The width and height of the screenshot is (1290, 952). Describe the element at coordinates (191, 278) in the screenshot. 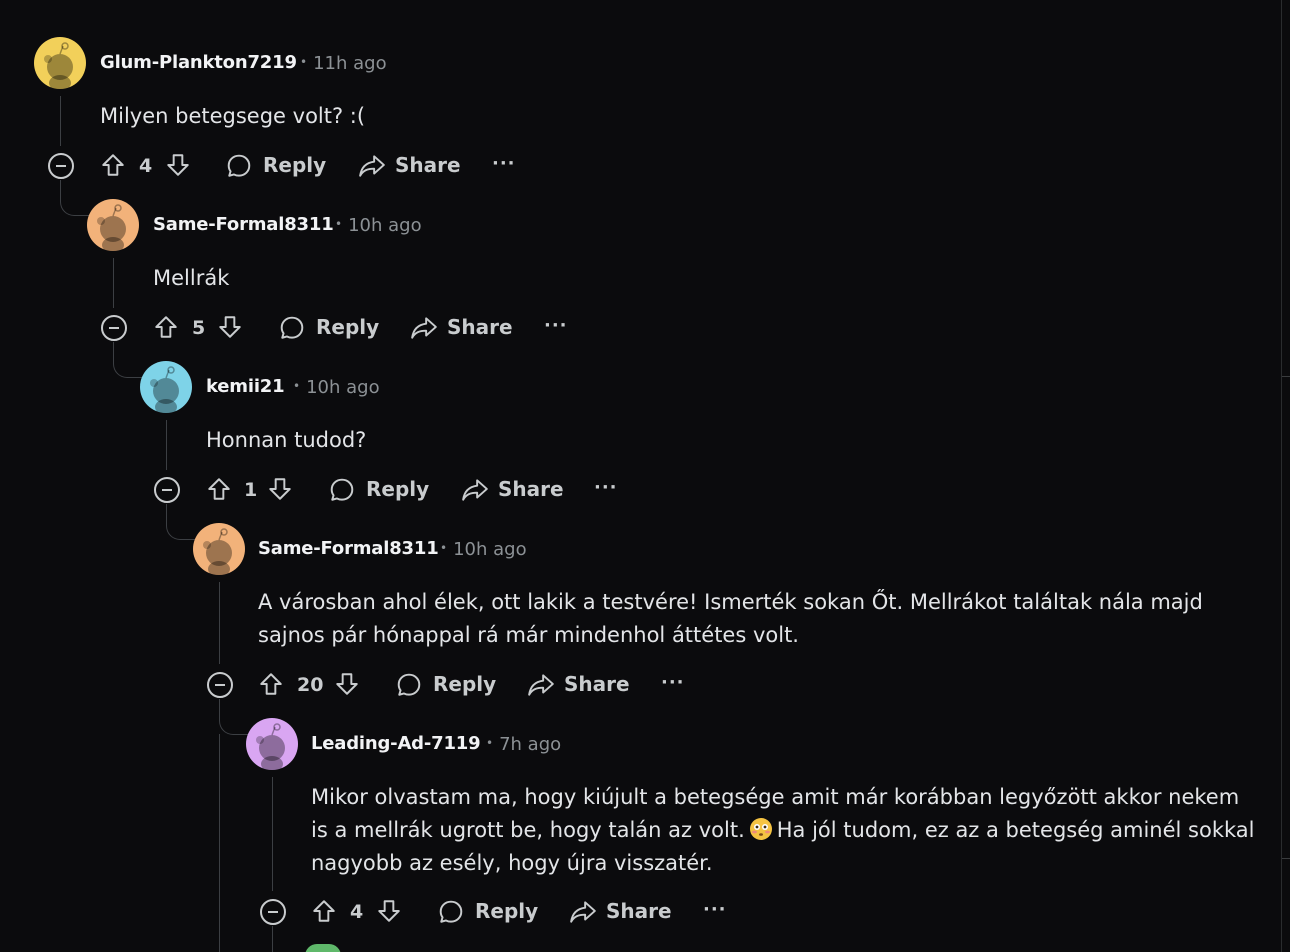

I see `comment-body: Mellrák` at that location.